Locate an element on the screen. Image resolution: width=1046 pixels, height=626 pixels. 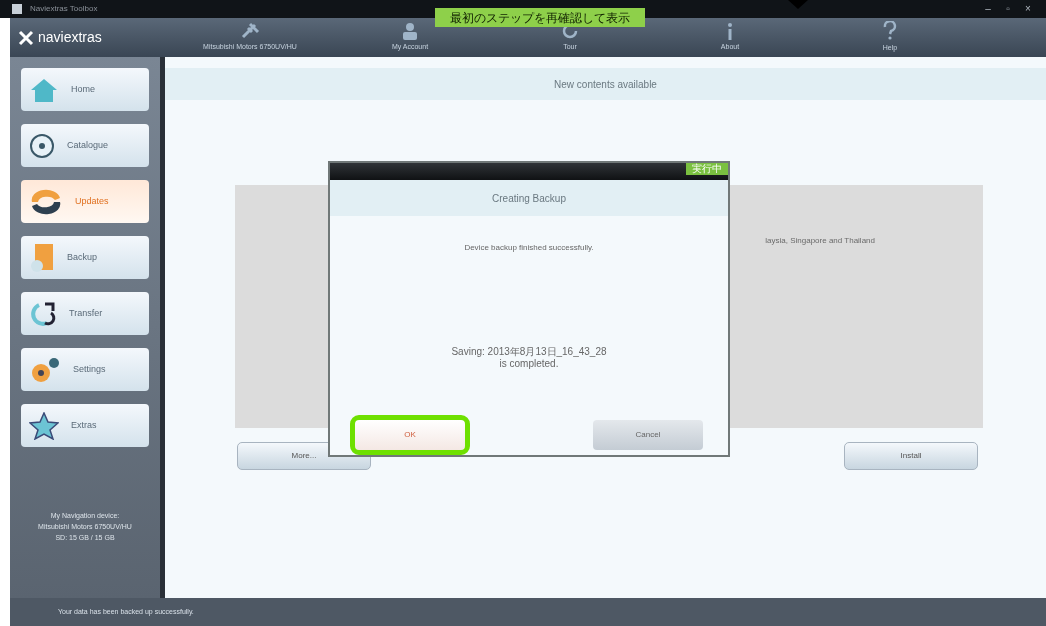
content-button: Install is located at coordinates (911, 456).